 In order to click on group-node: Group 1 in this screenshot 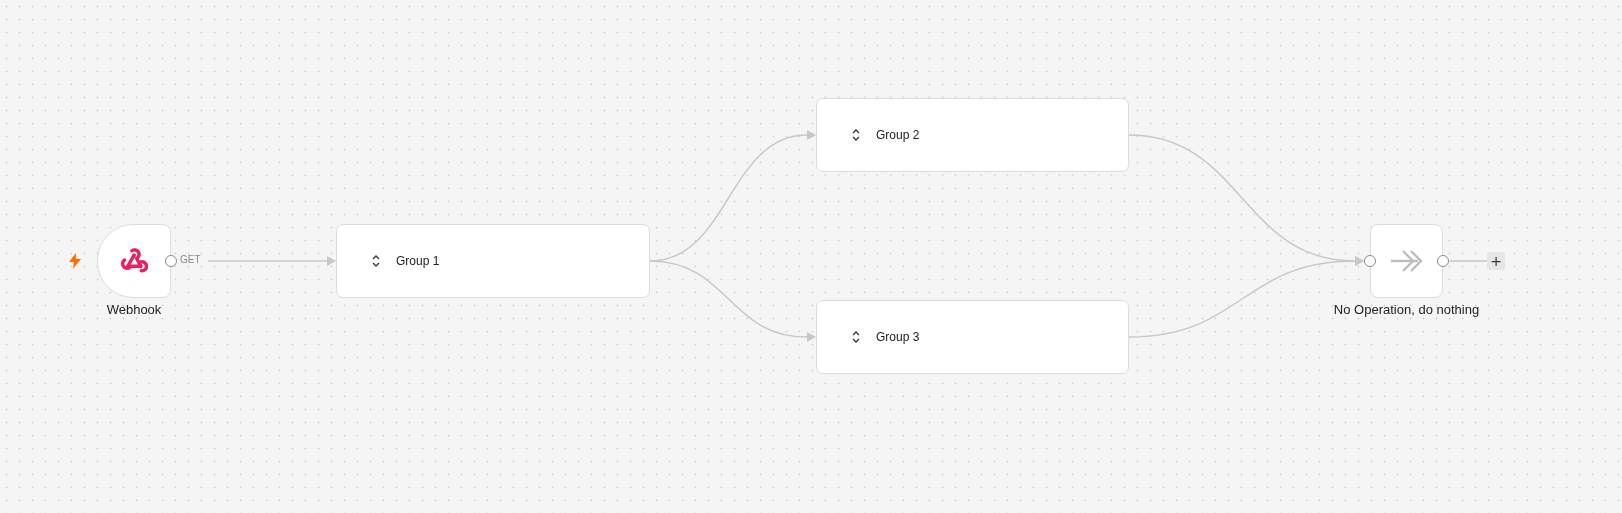, I will do `click(493, 261)`.